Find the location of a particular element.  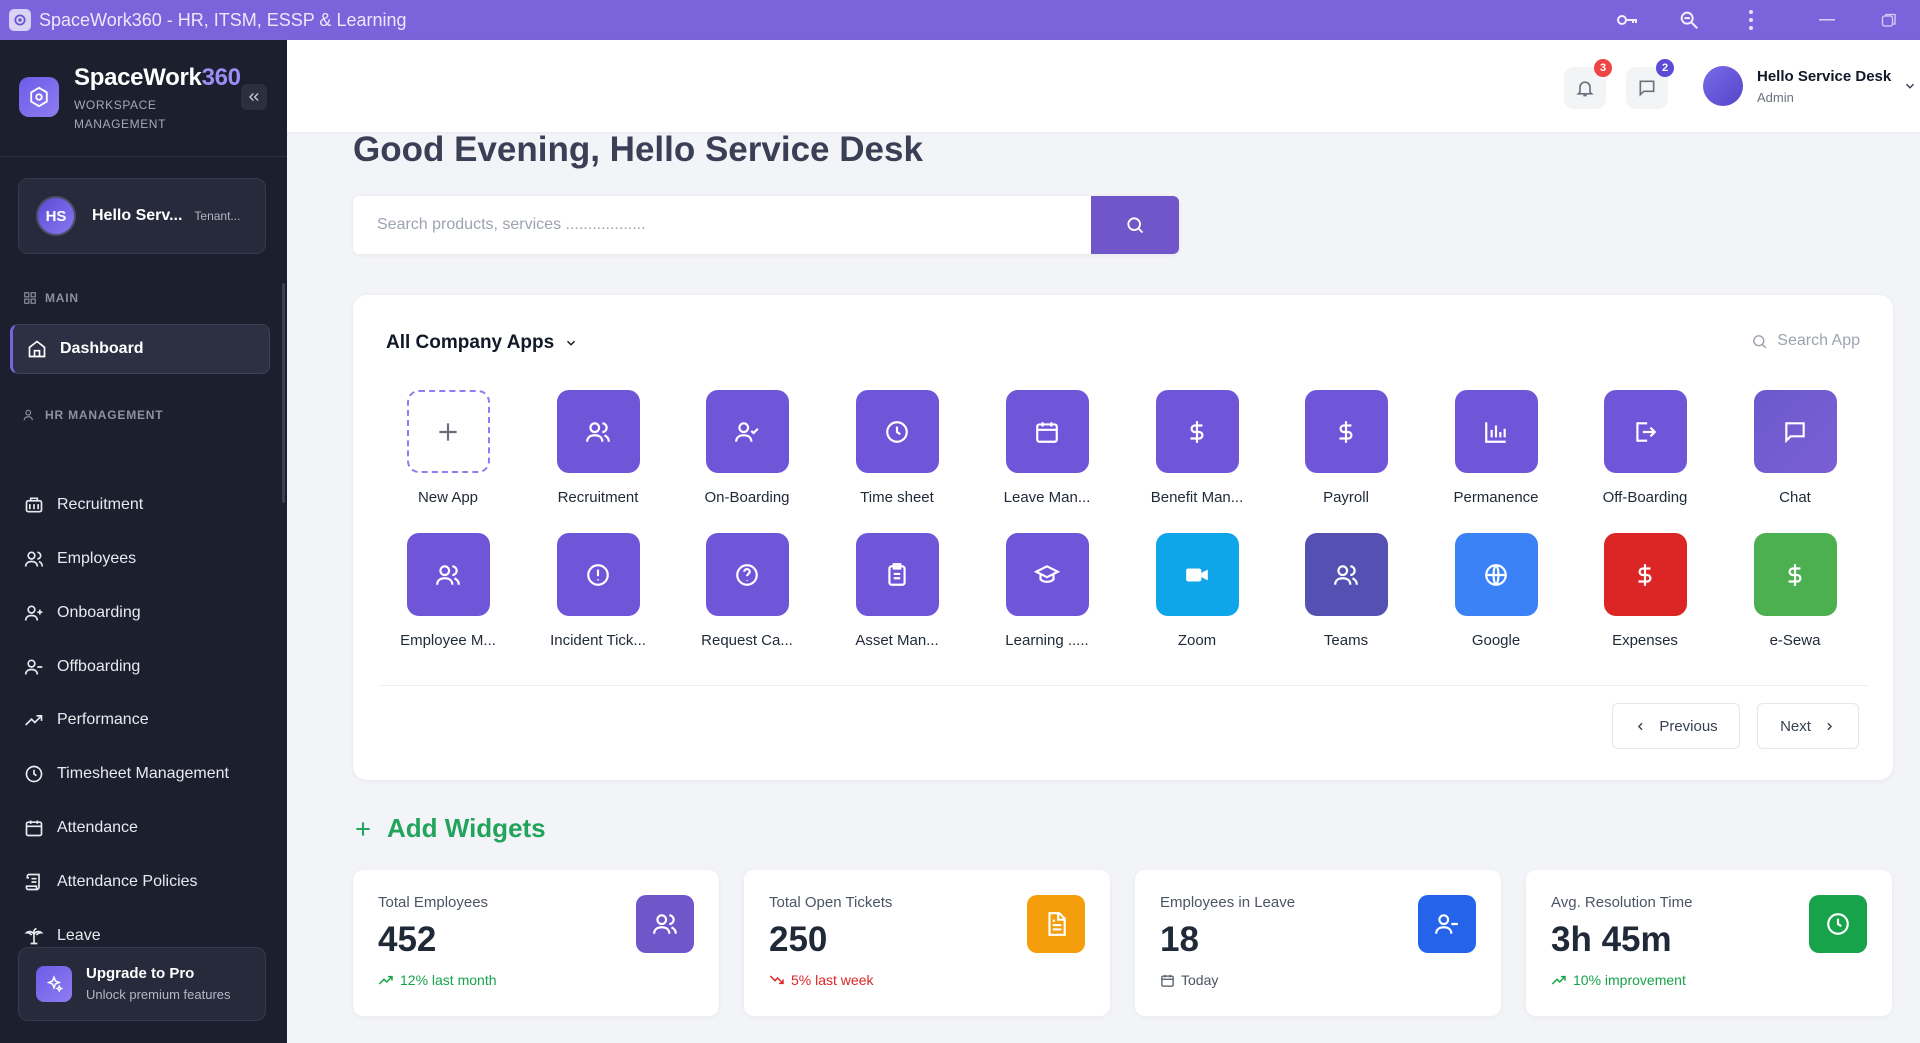

apps-divider is located at coordinates (1123, 685).